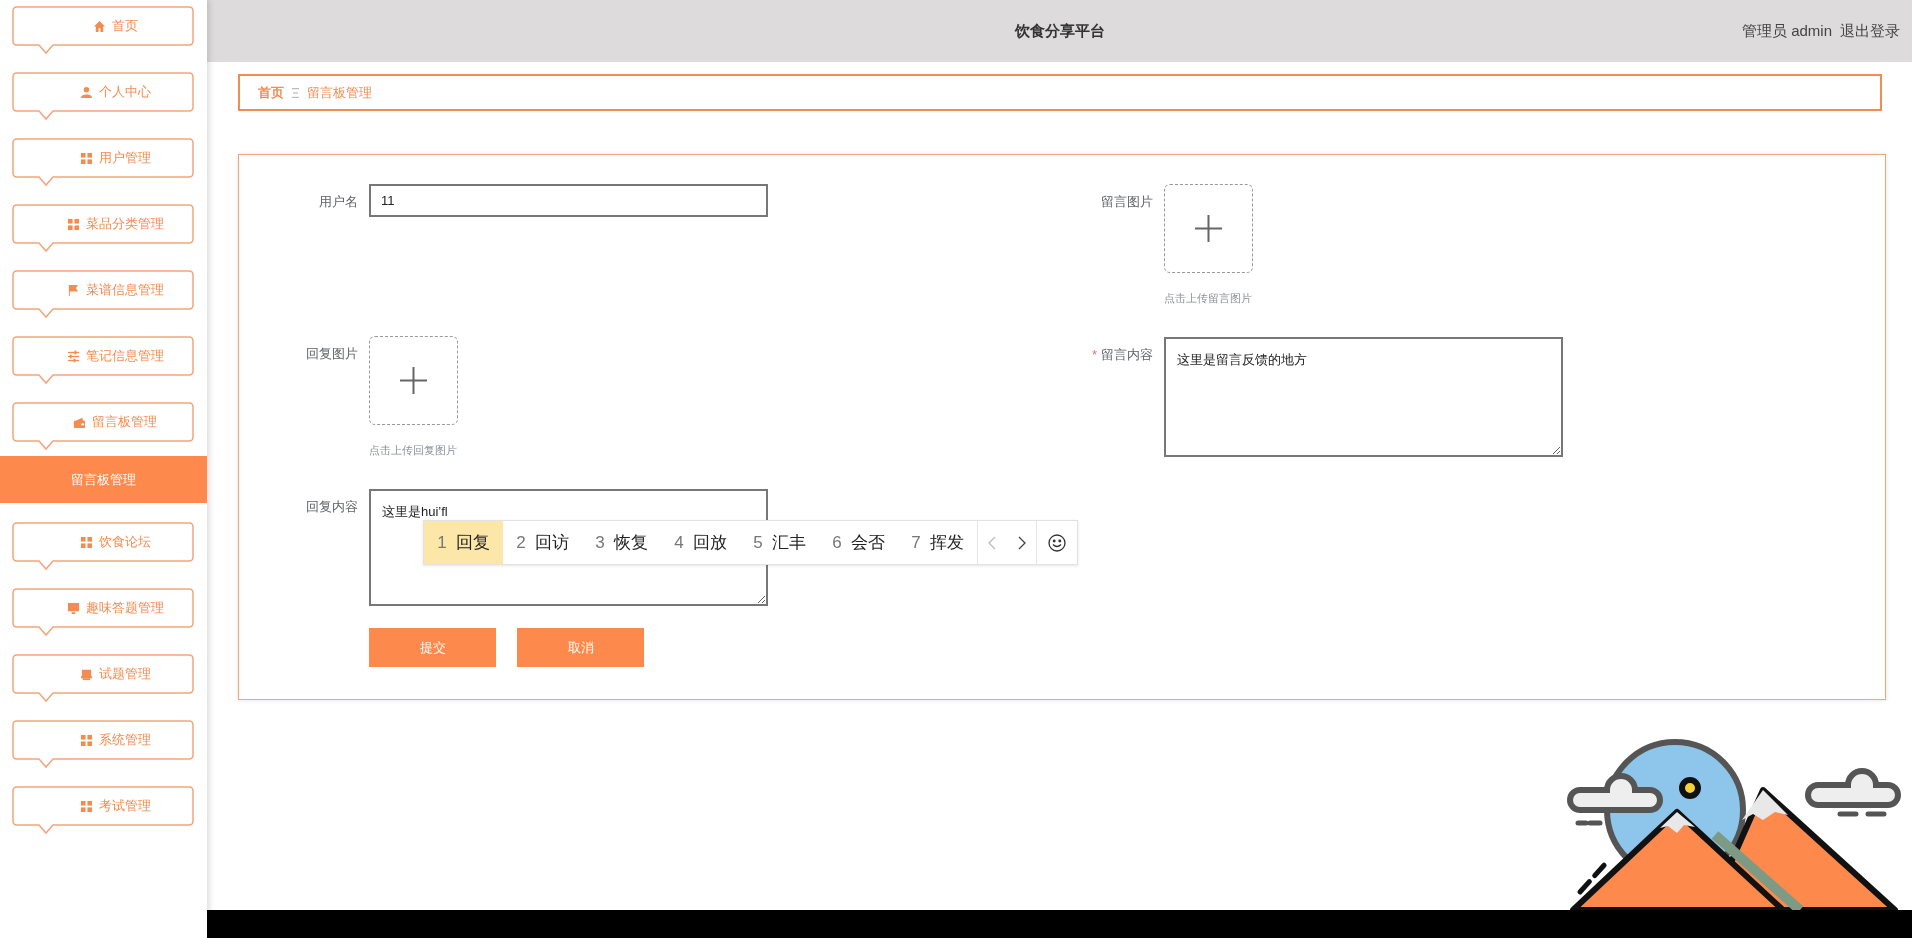 The height and width of the screenshot is (938, 1912). I want to click on upload-hint: 点击上传留言图片, so click(1208, 298).